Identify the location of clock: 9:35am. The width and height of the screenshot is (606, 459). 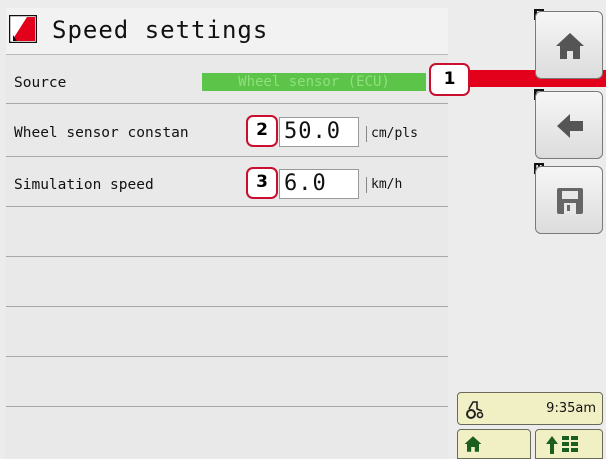
(571, 408).